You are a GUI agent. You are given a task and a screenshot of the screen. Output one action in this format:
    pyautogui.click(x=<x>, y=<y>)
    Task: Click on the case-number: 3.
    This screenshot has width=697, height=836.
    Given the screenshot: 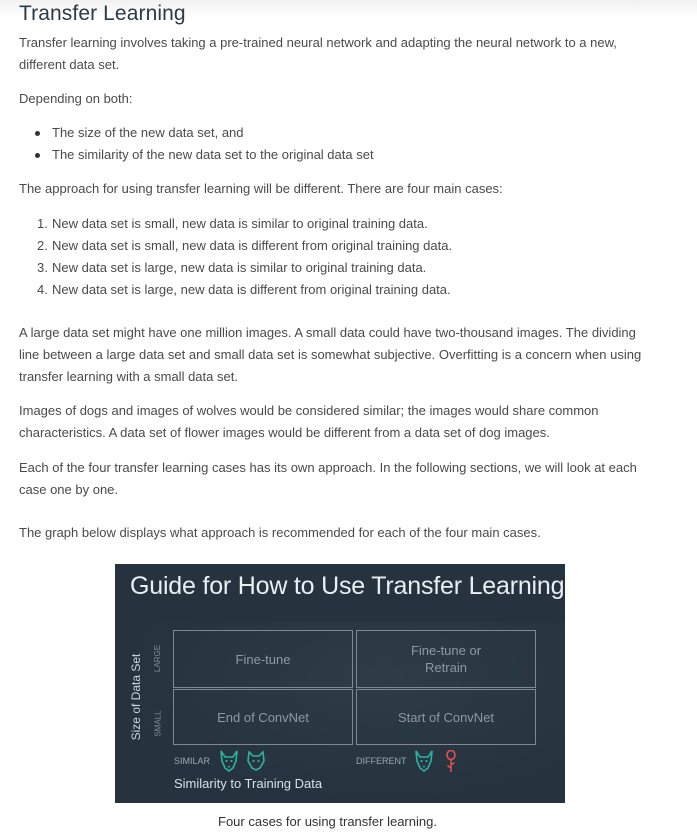 What is the action you would take?
    pyautogui.click(x=42, y=267)
    